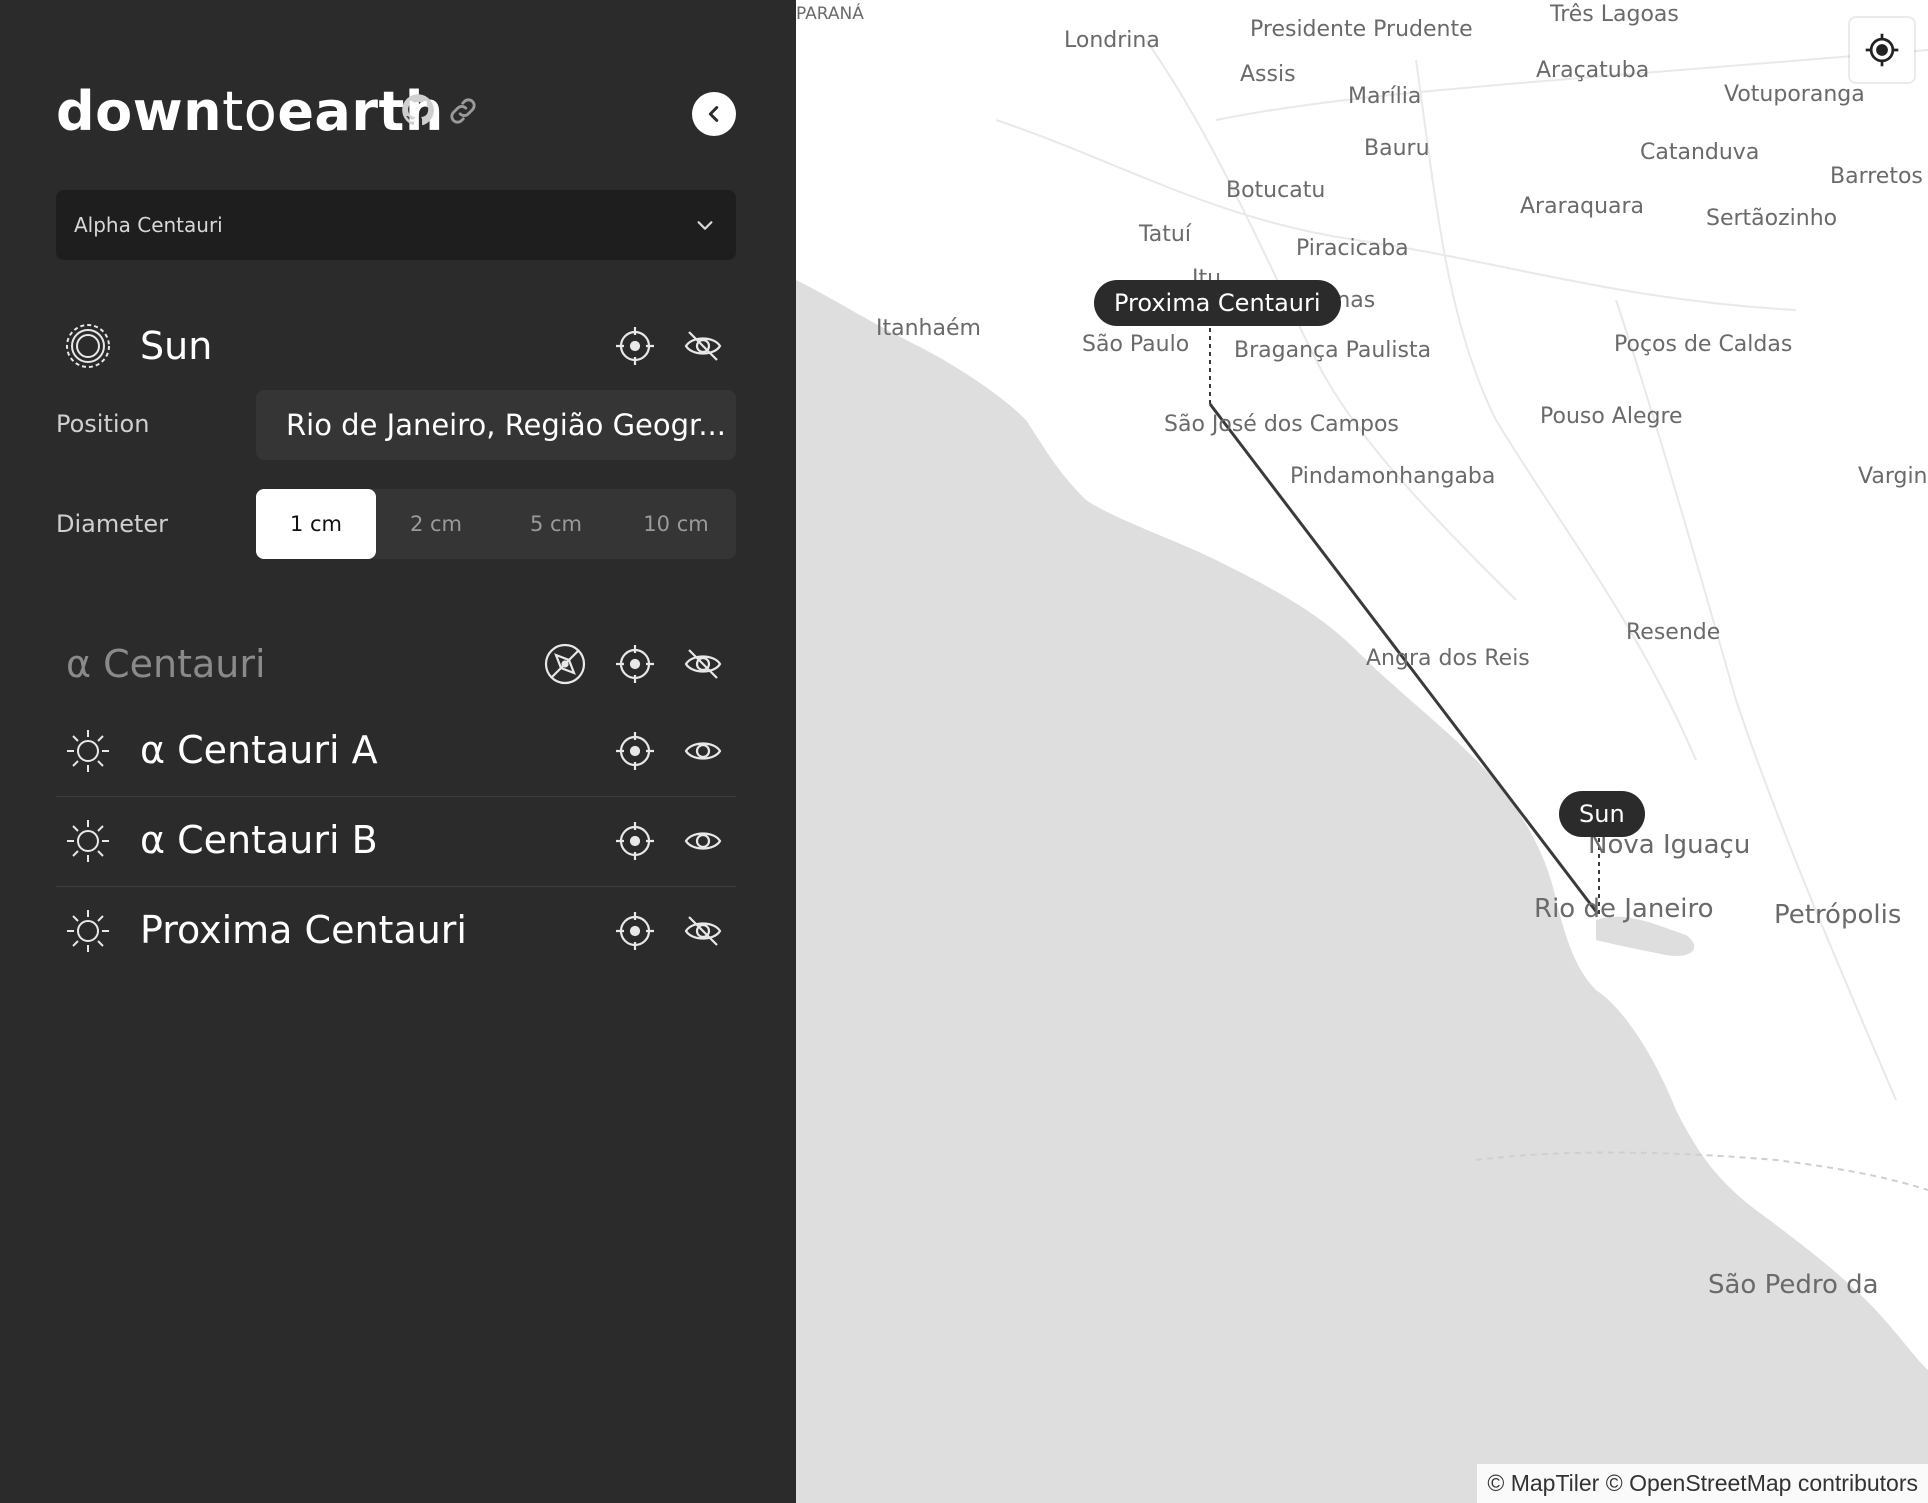 This screenshot has height=1503, width=1928. I want to click on proxima-marker-label: Proxima Centauri, so click(1217, 303).